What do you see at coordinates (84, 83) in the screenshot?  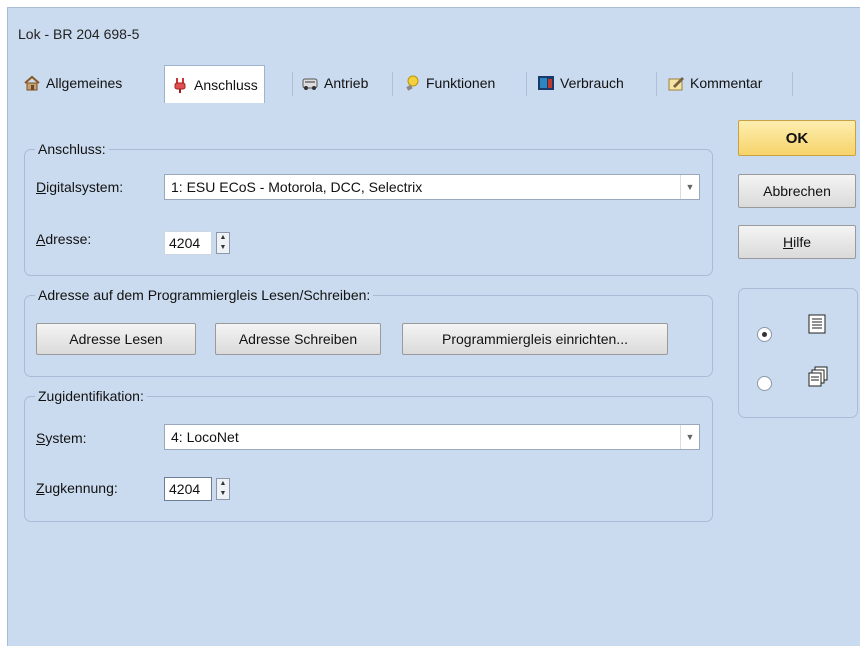 I see `tab-label: Allgemeines` at bounding box center [84, 83].